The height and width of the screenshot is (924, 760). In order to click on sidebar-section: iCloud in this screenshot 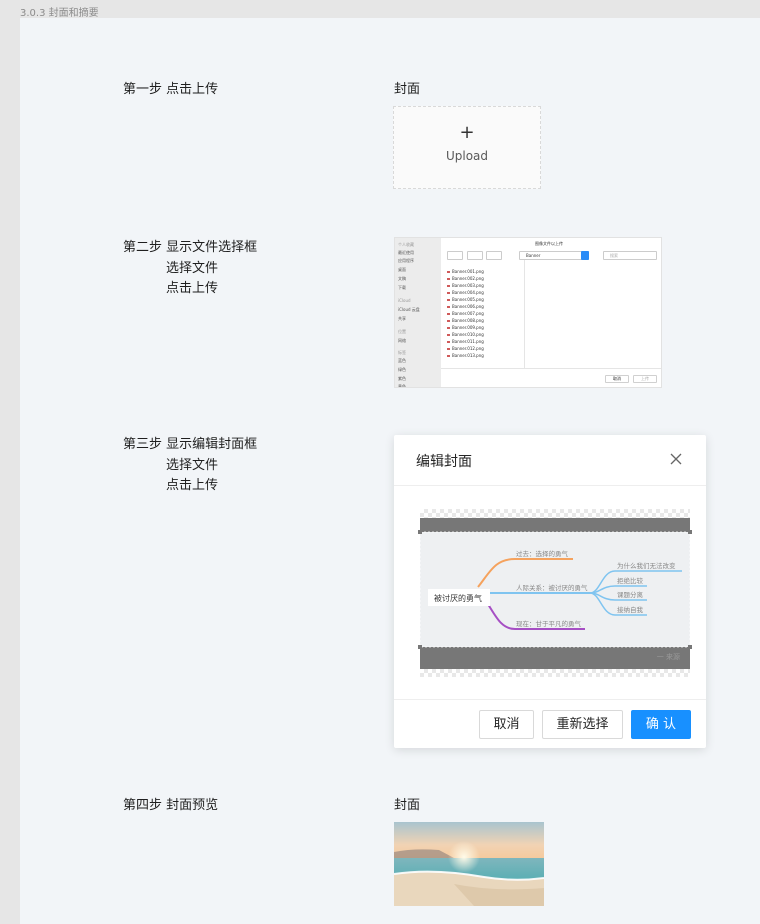, I will do `click(404, 300)`.